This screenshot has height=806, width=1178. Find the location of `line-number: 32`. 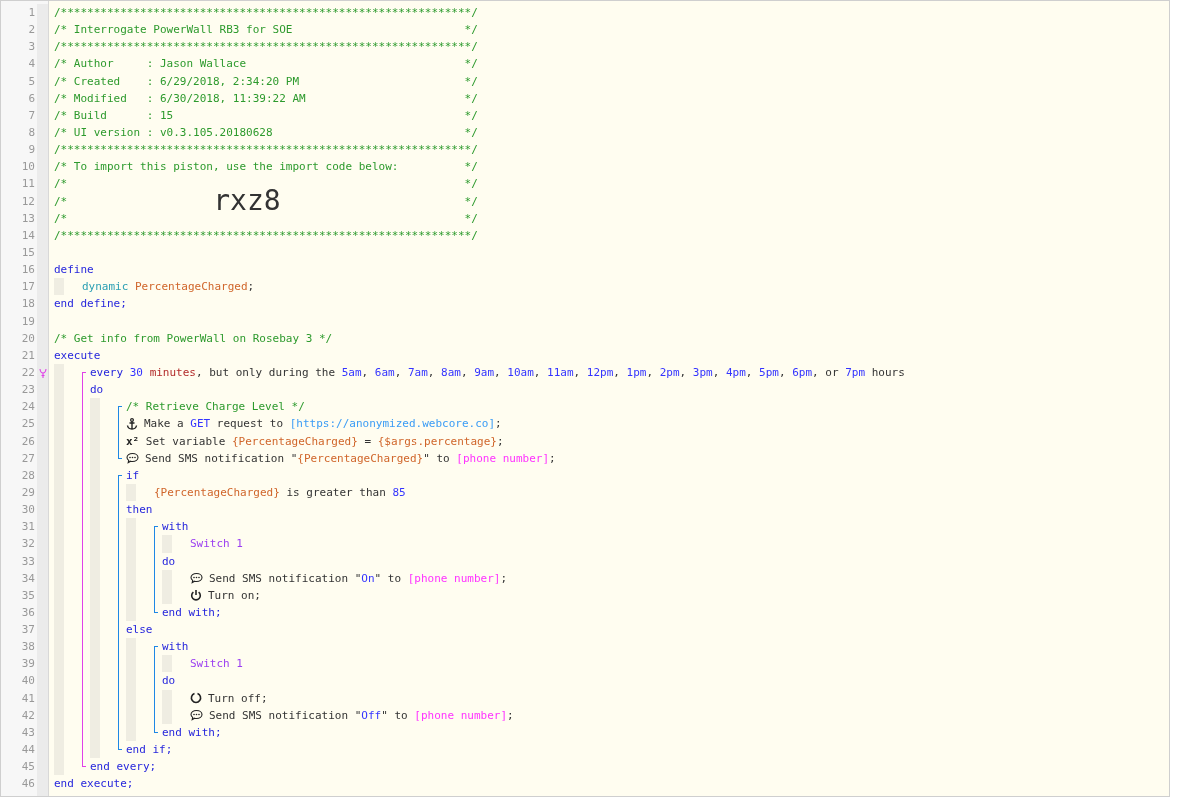

line-number: 32 is located at coordinates (28, 544).